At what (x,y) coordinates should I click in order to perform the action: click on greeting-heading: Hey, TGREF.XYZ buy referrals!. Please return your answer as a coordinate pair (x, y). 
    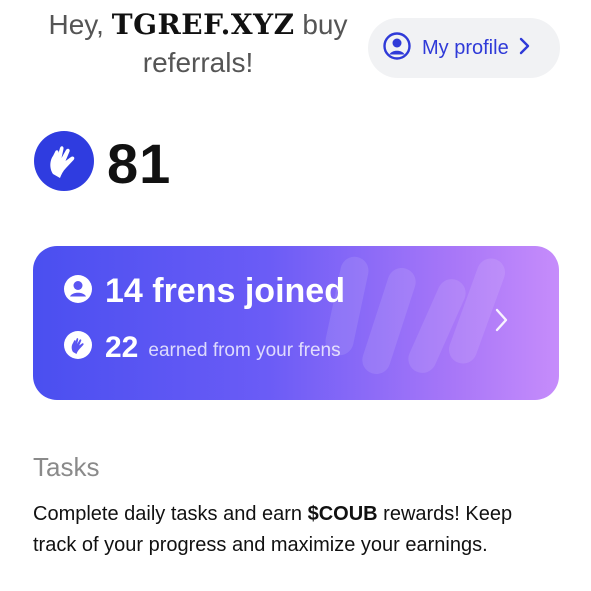
    Looking at the image, I should click on (198, 44).